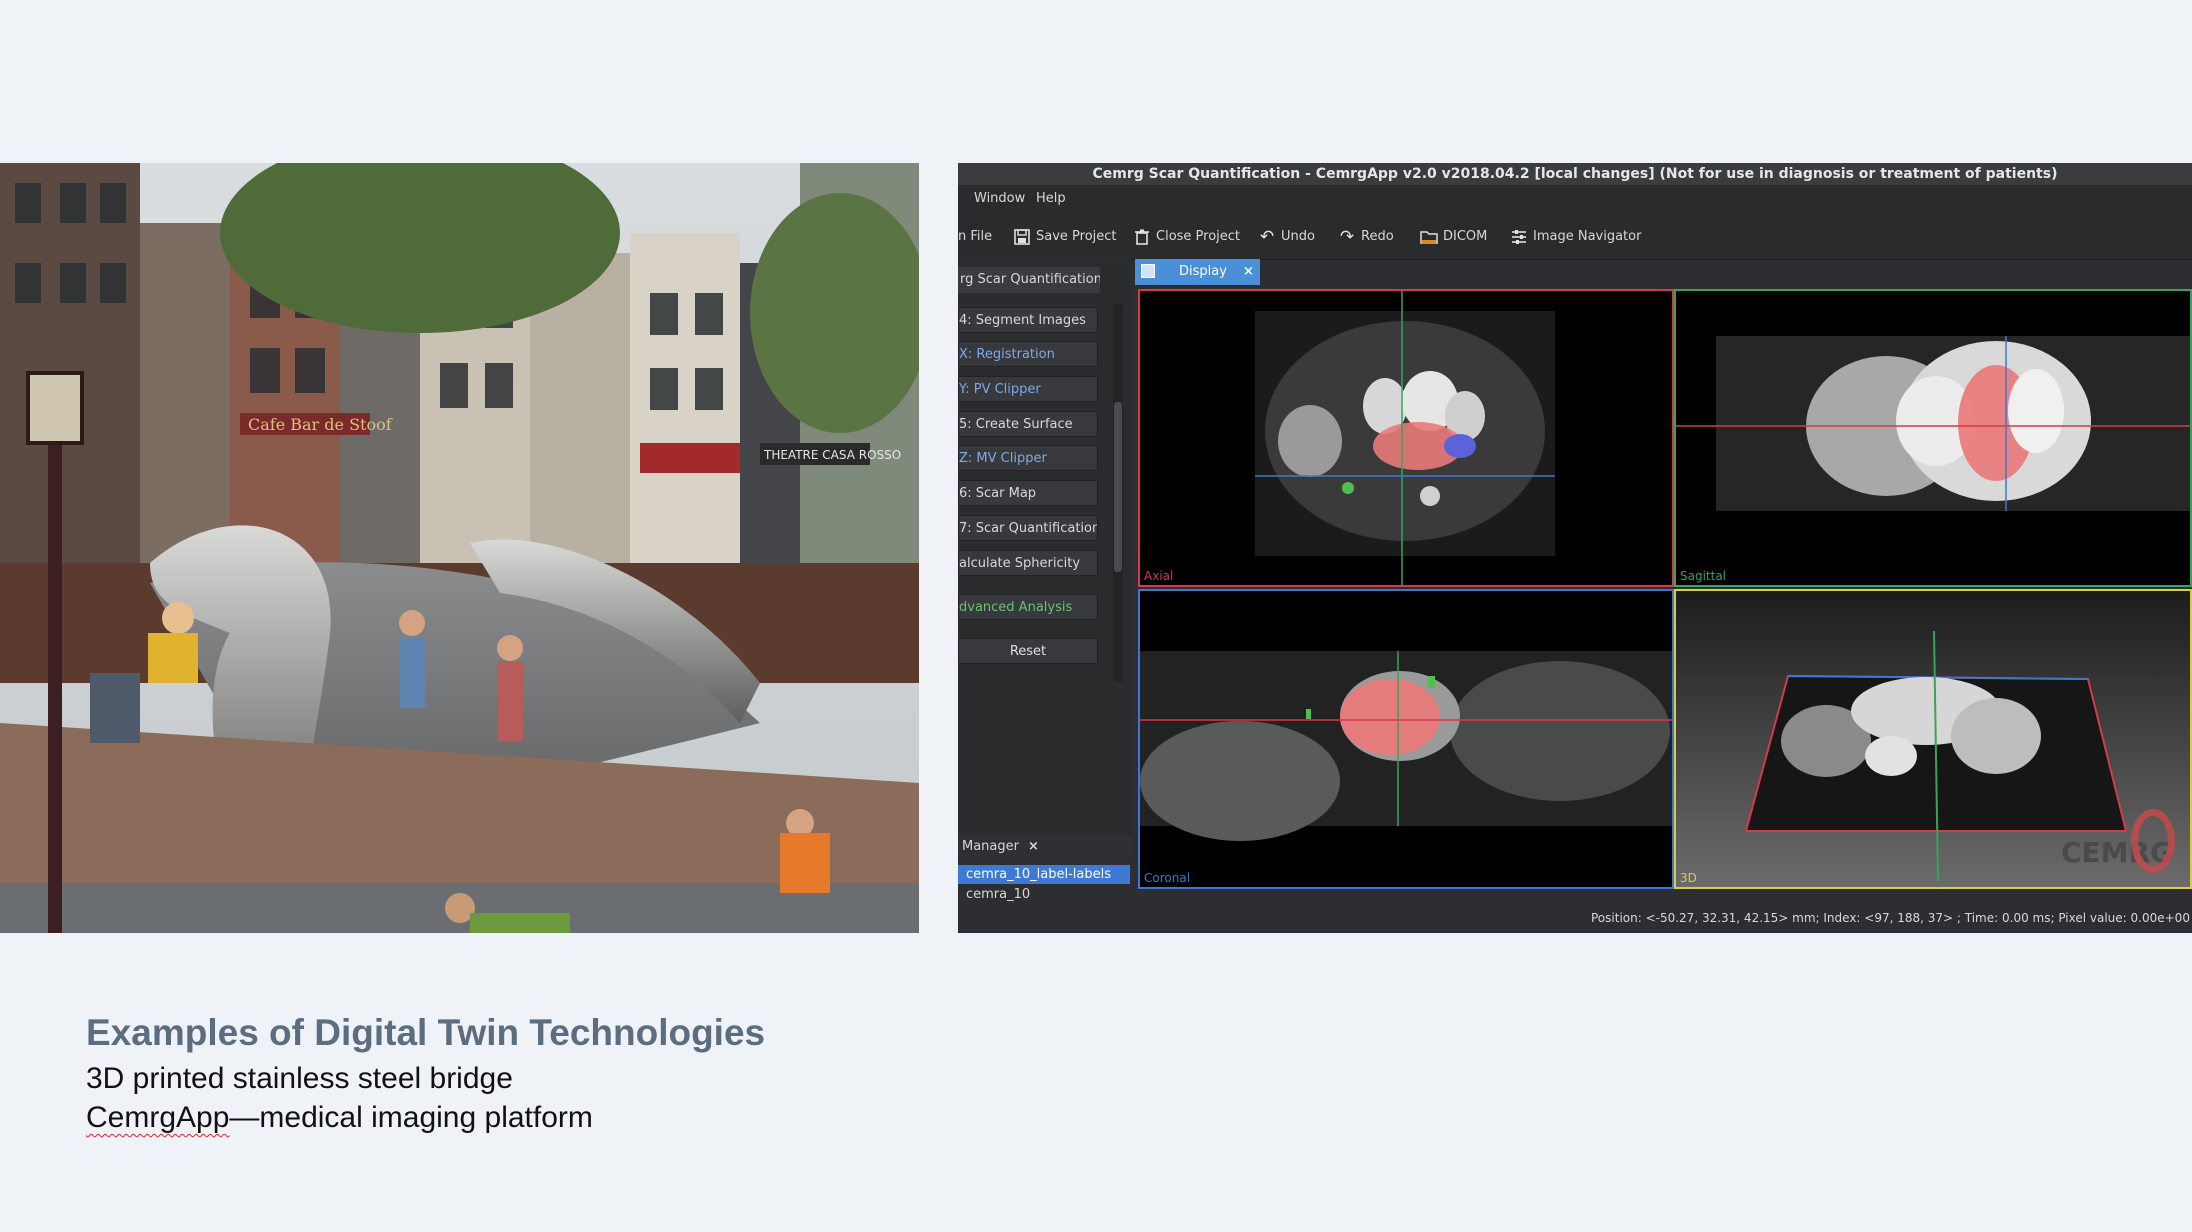 This screenshot has width=2192, height=1232. Describe the element at coordinates (1118, 493) in the screenshot. I see `panel-scrollbar` at that location.